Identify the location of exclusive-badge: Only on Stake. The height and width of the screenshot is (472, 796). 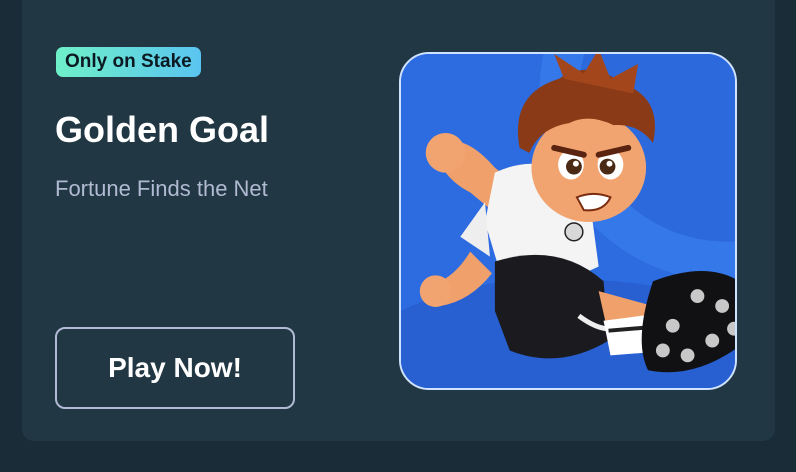
(128, 62).